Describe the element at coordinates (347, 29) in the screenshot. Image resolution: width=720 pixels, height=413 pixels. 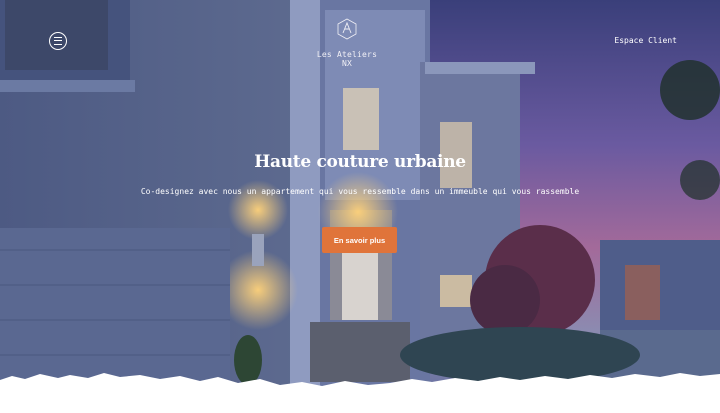
I see `compass-logo-icon` at that location.